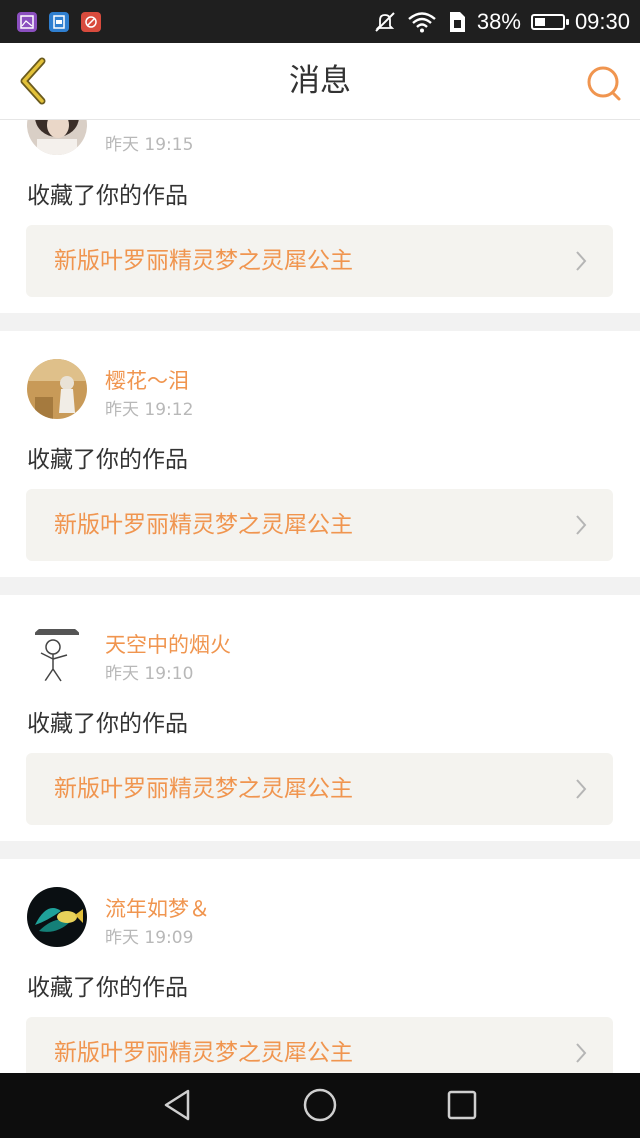 This screenshot has width=640, height=1138. Describe the element at coordinates (320, 21) in the screenshot. I see `status-bar: 38% 09:30` at that location.